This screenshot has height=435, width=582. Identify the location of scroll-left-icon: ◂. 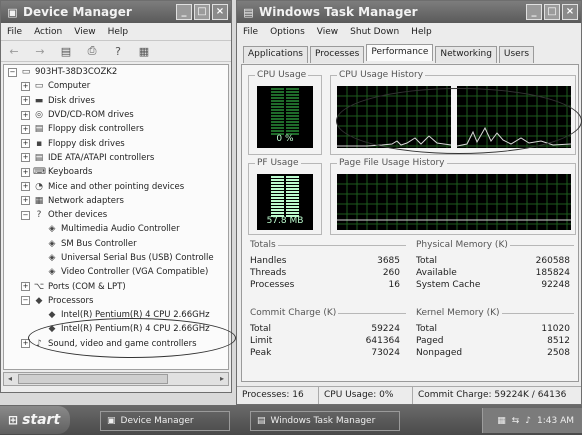
(10, 379).